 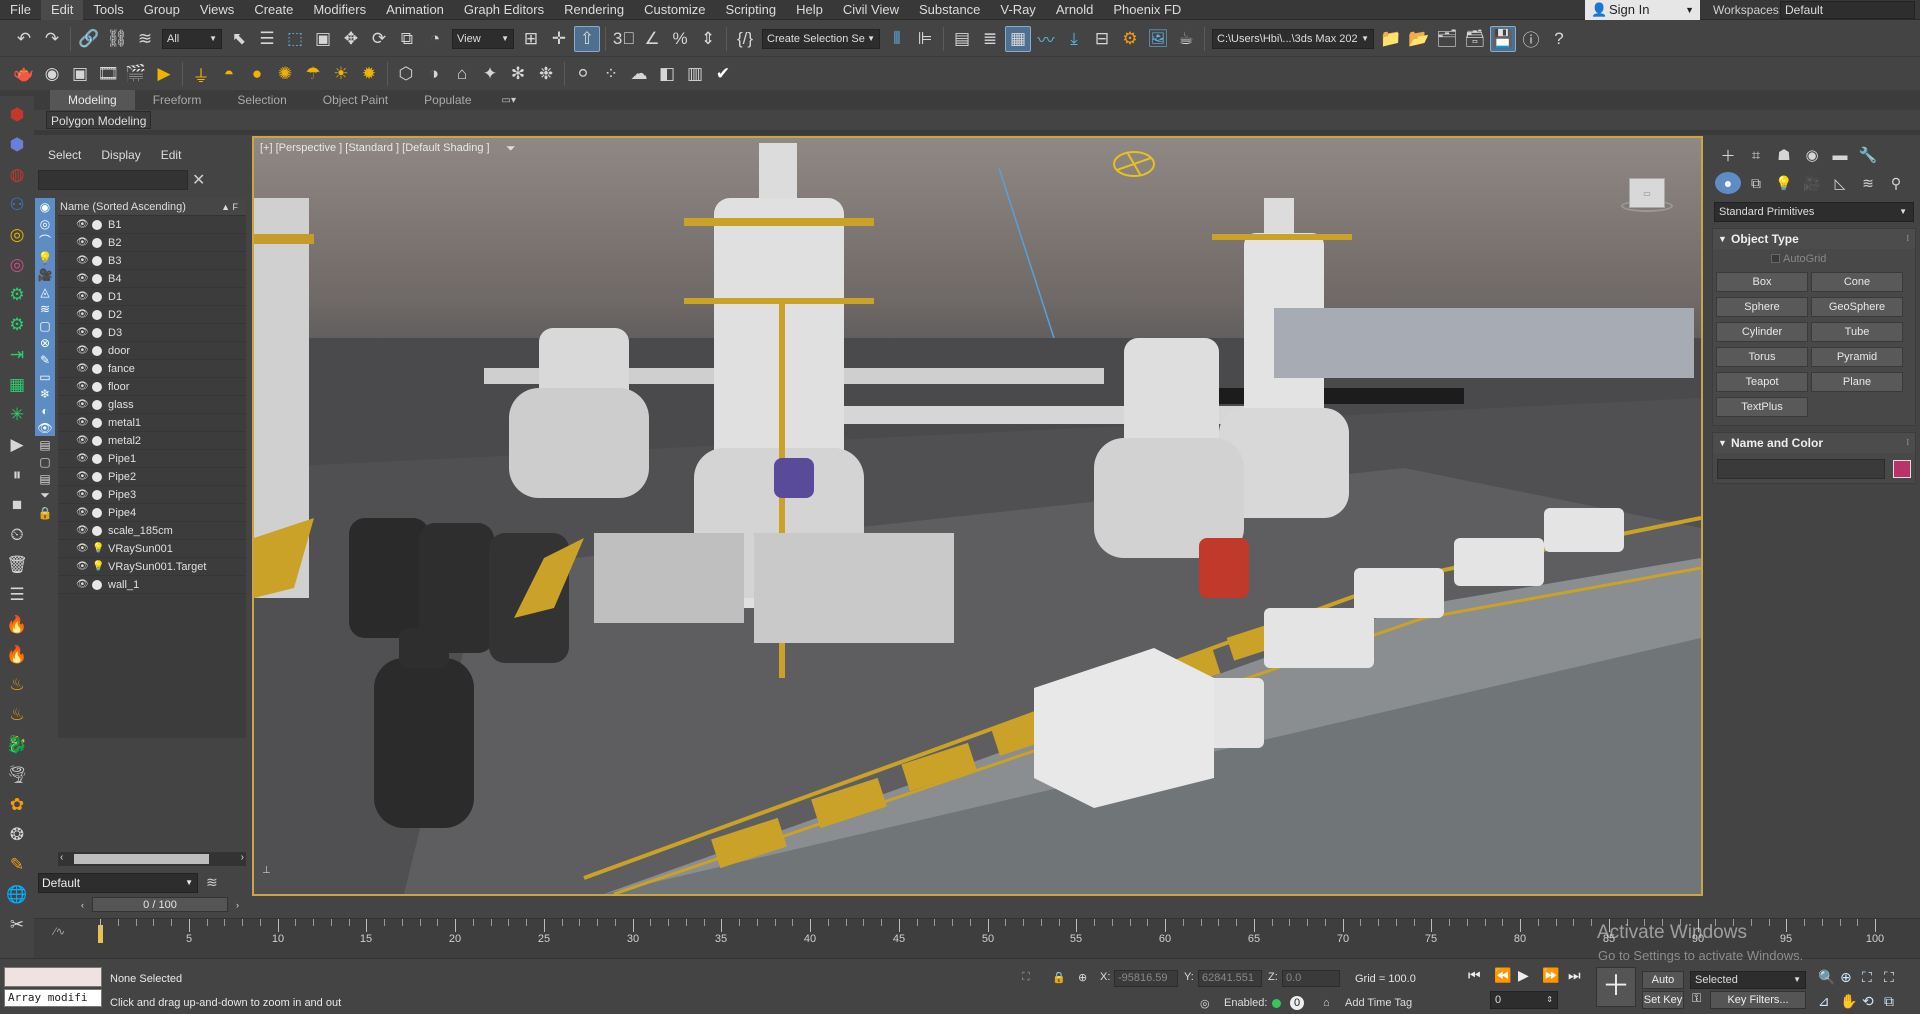 I want to click on lock-icon: 🔒, so click(x=45, y=512).